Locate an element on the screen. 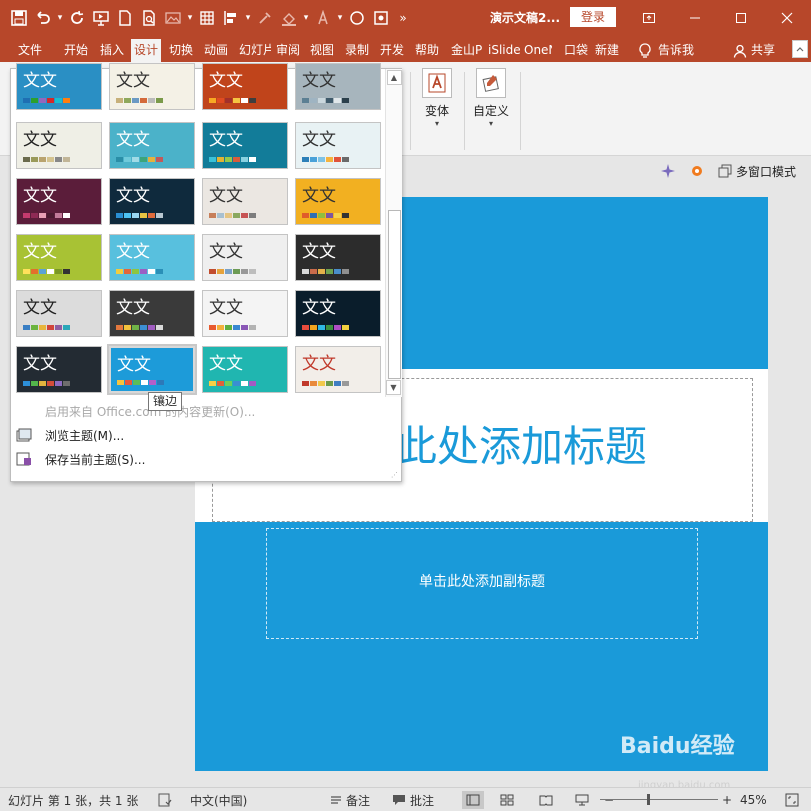  screenshot-button is located at coordinates (381, 18).